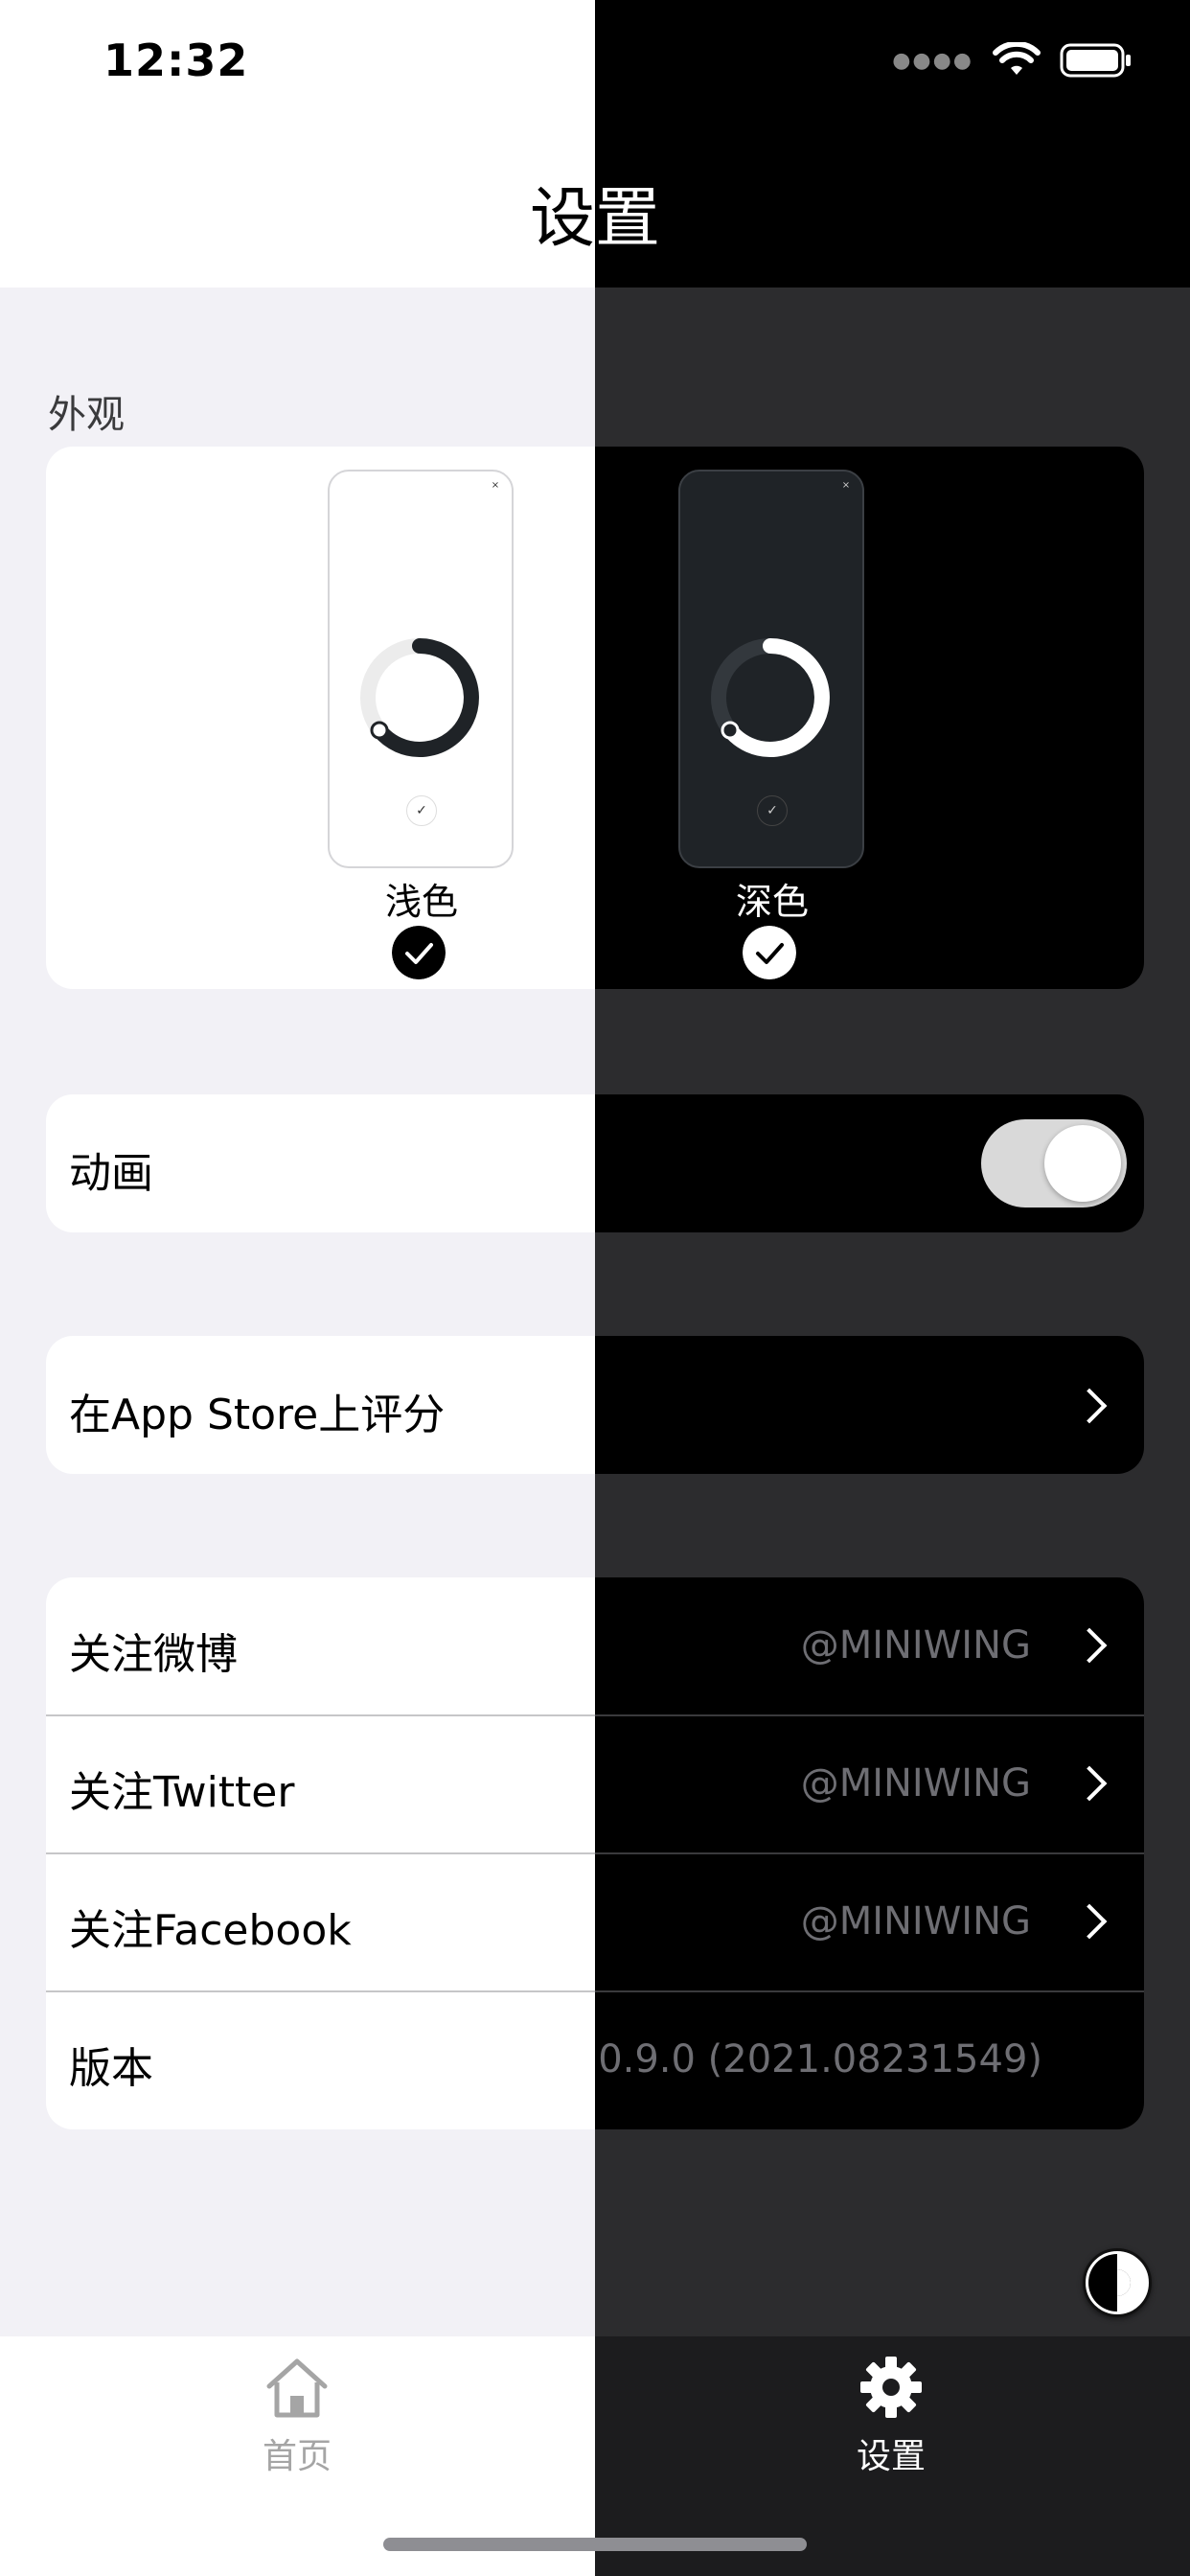 This screenshot has width=1190, height=2576. I want to click on contrast-icon, so click(1117, 2283).